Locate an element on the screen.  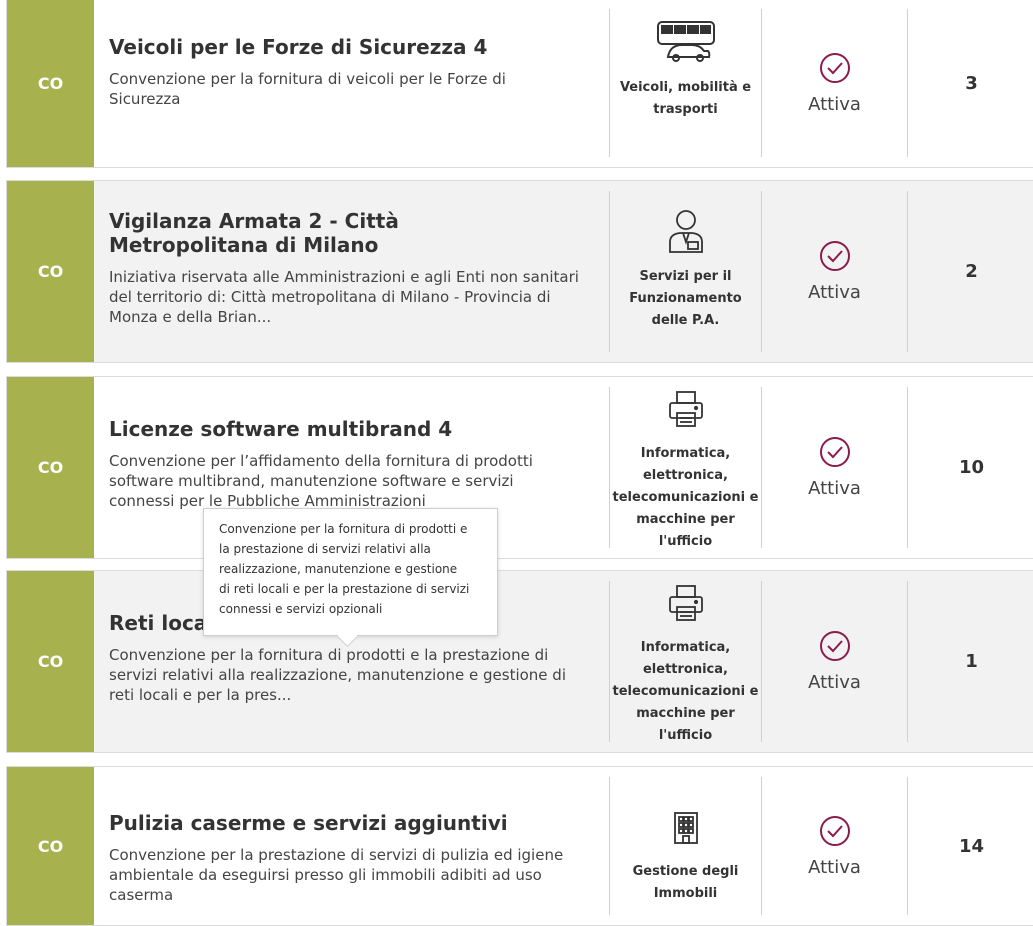
tooltip-line: la prestazione di servizi relativi alla is located at coordinates (325, 549).